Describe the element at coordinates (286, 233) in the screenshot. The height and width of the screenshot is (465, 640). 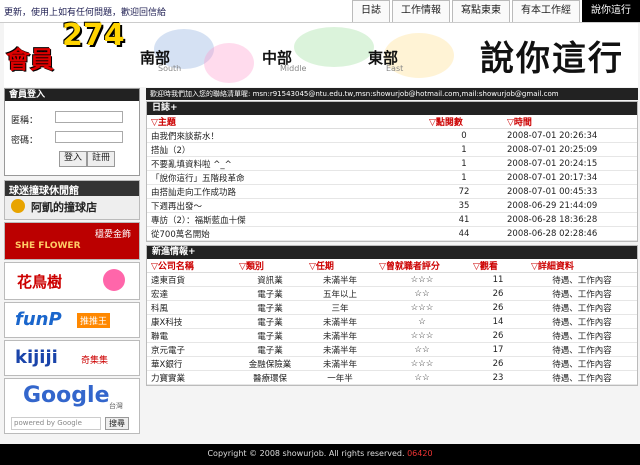
I see `diary-topic: 從700萬名開始` at that location.